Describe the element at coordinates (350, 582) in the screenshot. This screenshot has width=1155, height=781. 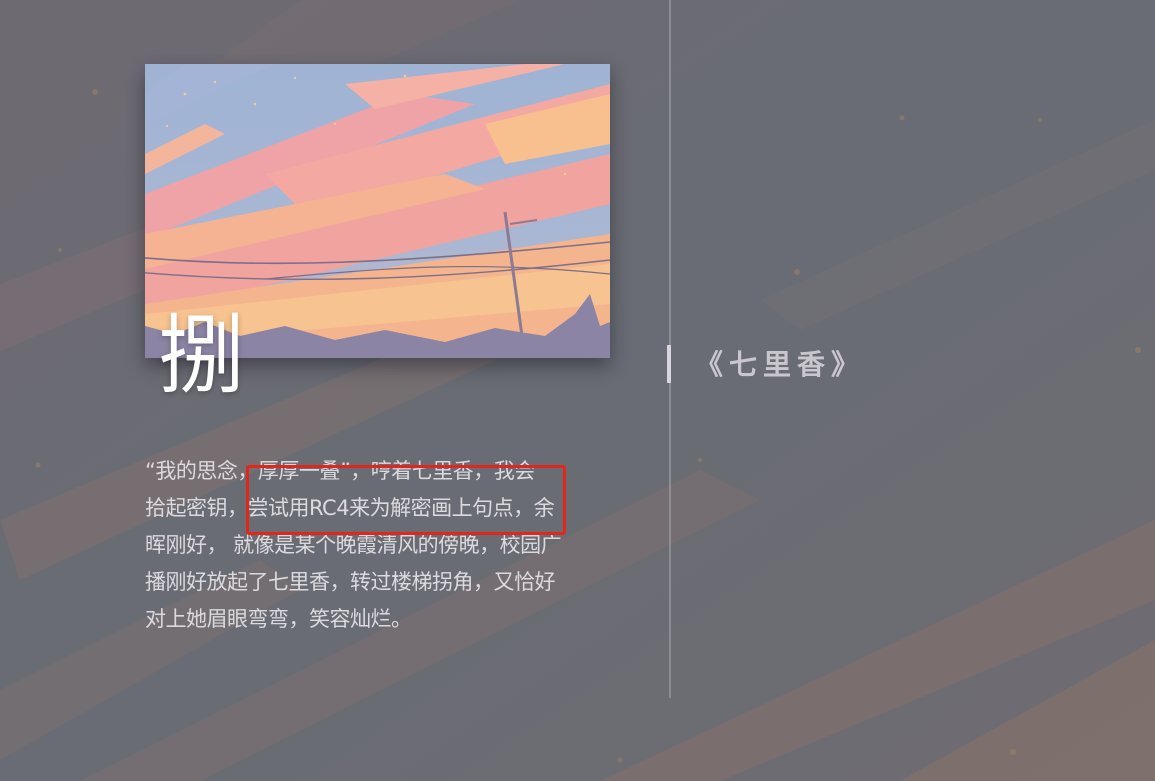
I see `paragraph-line: 播刚好放起了七里香，转过楼梯拐角，又恰好` at that location.